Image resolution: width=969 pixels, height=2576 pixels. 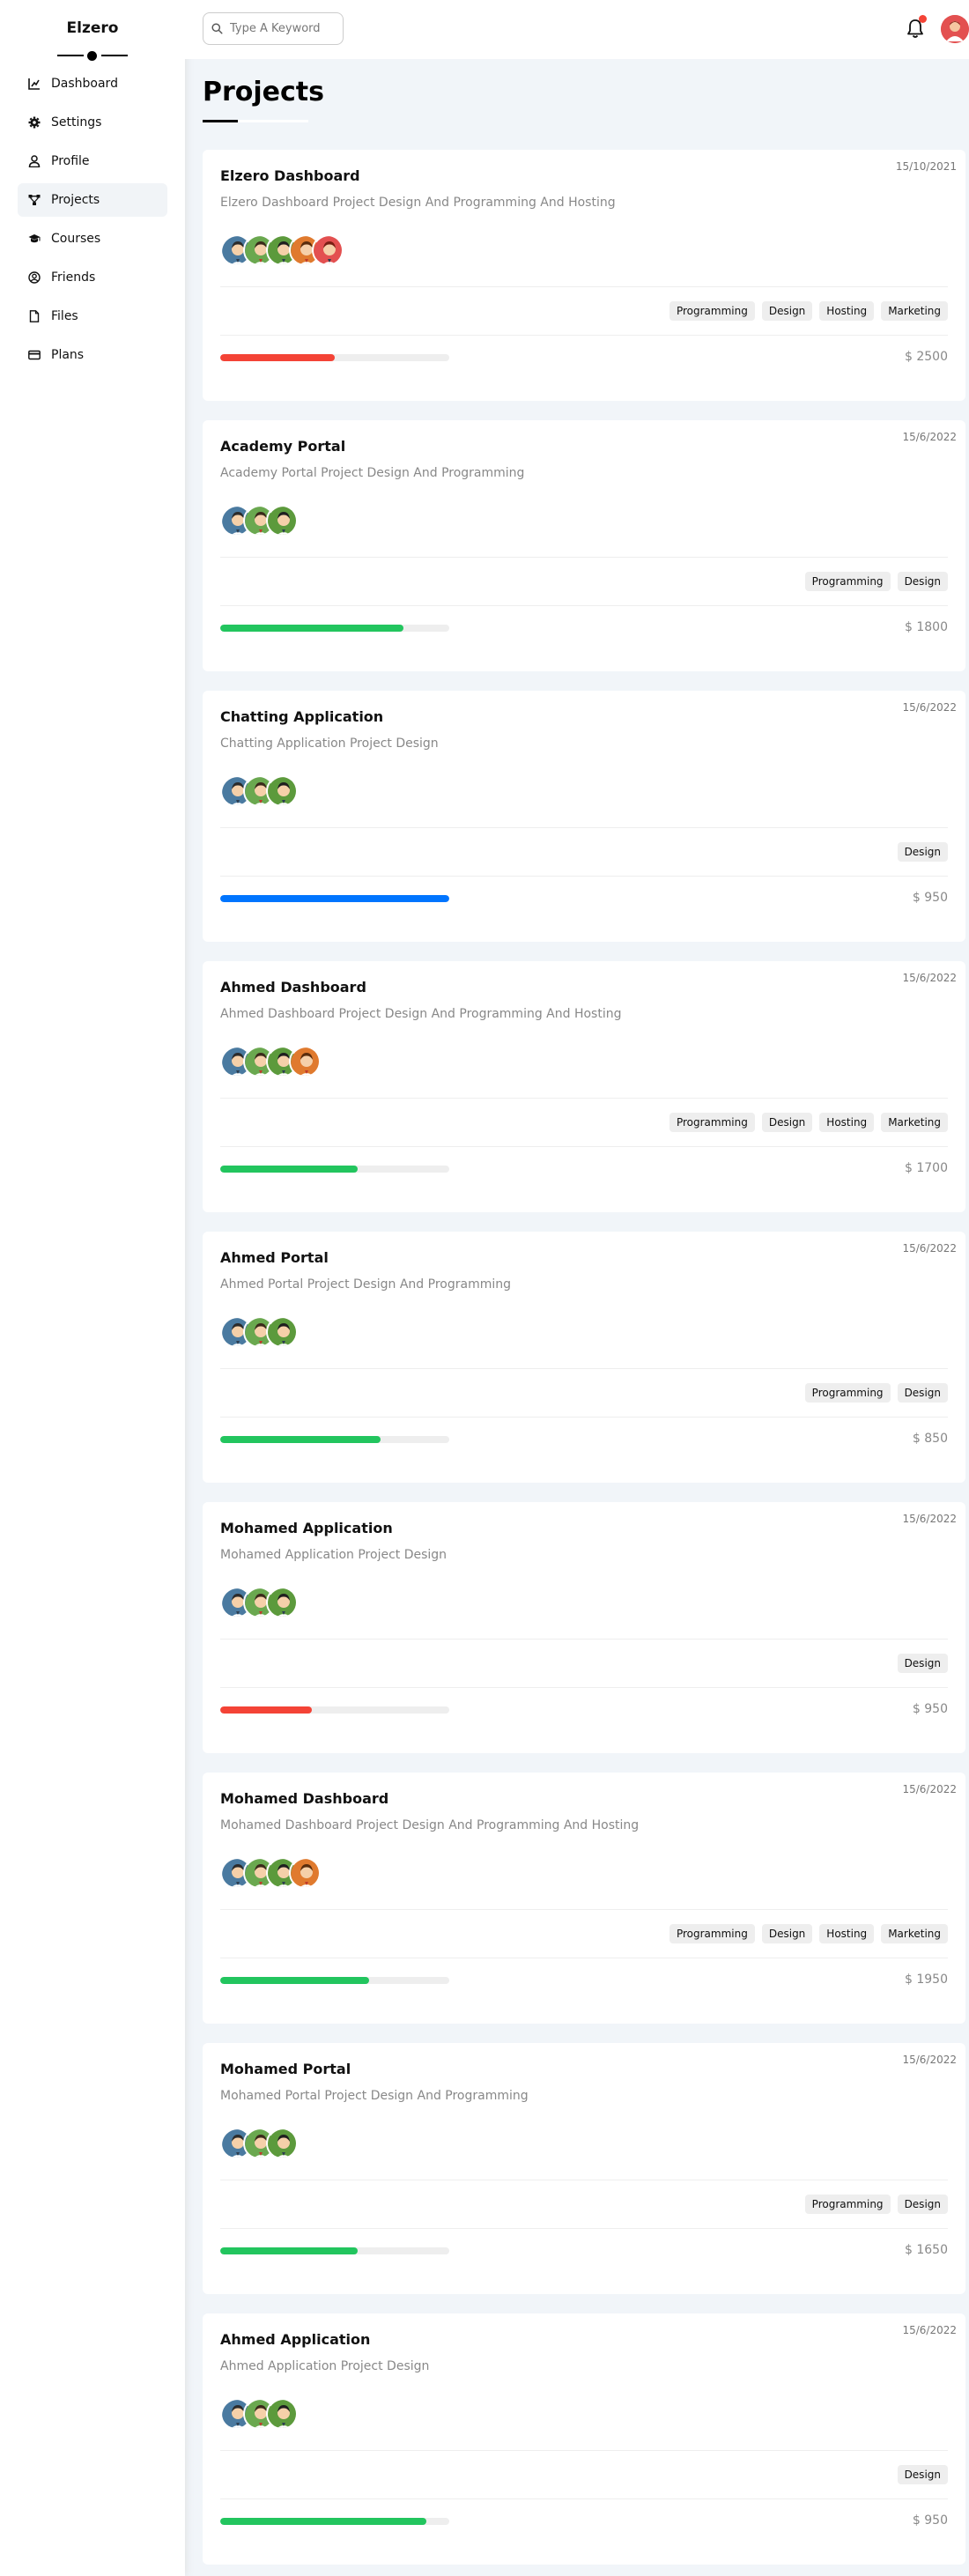 I want to click on search-box, so click(x=273, y=28).